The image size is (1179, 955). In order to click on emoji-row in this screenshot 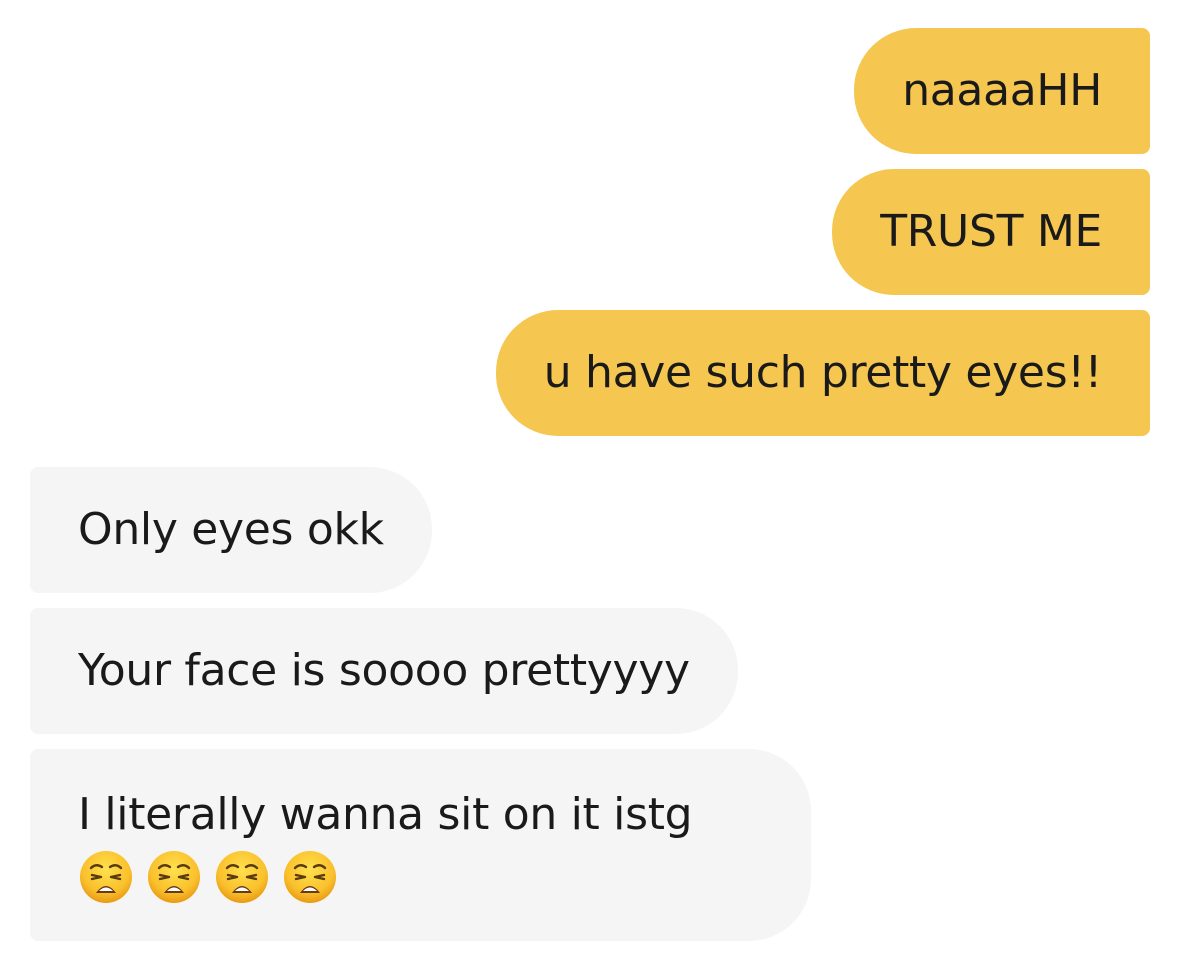, I will do `click(420, 877)`.